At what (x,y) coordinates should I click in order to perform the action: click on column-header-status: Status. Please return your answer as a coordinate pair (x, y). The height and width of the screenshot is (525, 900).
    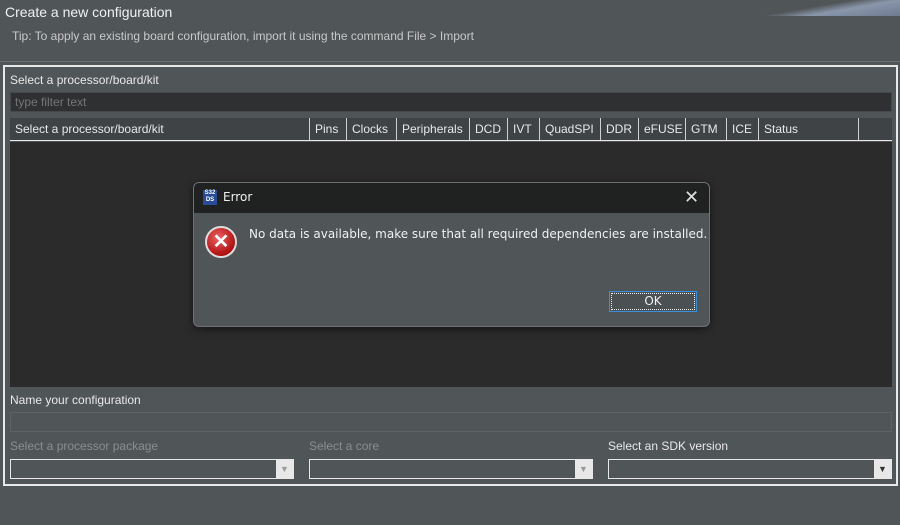
    Looking at the image, I should click on (809, 129).